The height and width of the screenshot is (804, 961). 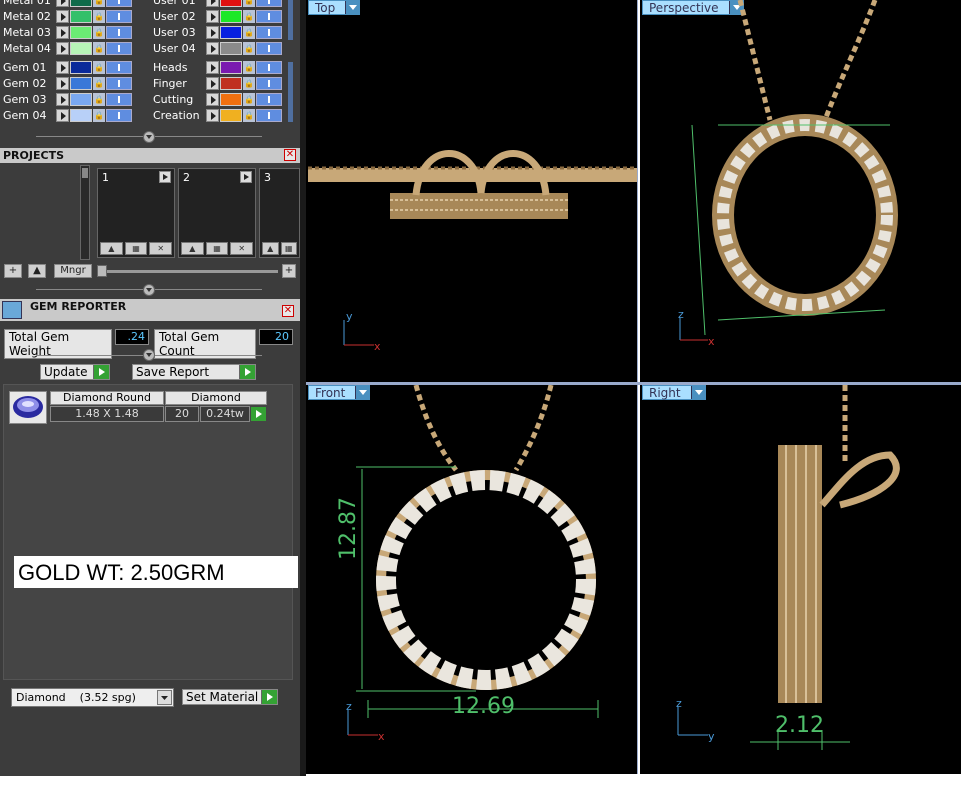 What do you see at coordinates (279, 213) in the screenshot?
I see `project-slot-3: 3 ▲ ▦` at bounding box center [279, 213].